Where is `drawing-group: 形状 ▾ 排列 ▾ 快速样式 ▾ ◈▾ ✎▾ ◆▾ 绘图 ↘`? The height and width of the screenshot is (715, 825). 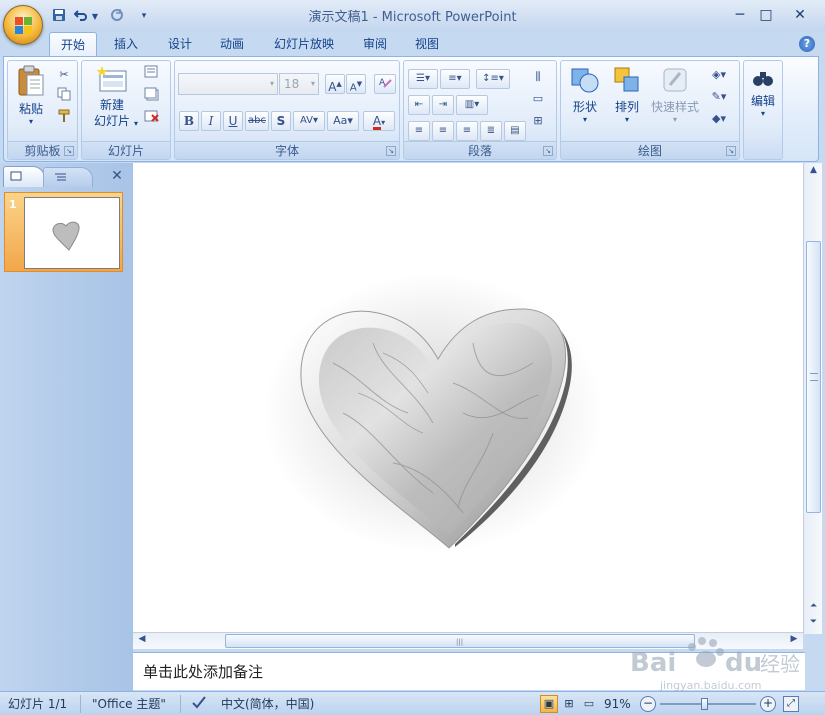
drawing-group: 形状 ▾ 排列 ▾ 快速样式 ▾ ◈▾ ✎▾ ◆▾ 绘图 ↘ is located at coordinates (650, 110).